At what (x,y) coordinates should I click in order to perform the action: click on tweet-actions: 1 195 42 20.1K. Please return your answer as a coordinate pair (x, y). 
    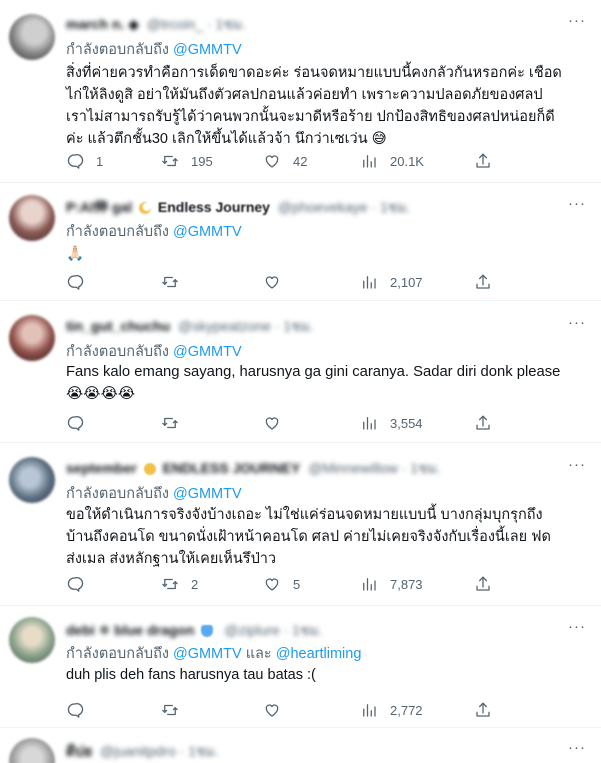
    Looking at the image, I should click on (281, 161).